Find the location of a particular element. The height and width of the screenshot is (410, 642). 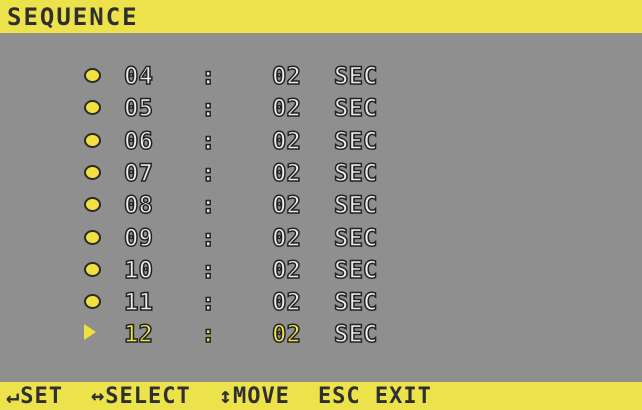

camera-number: 09 is located at coordinates (138, 237).